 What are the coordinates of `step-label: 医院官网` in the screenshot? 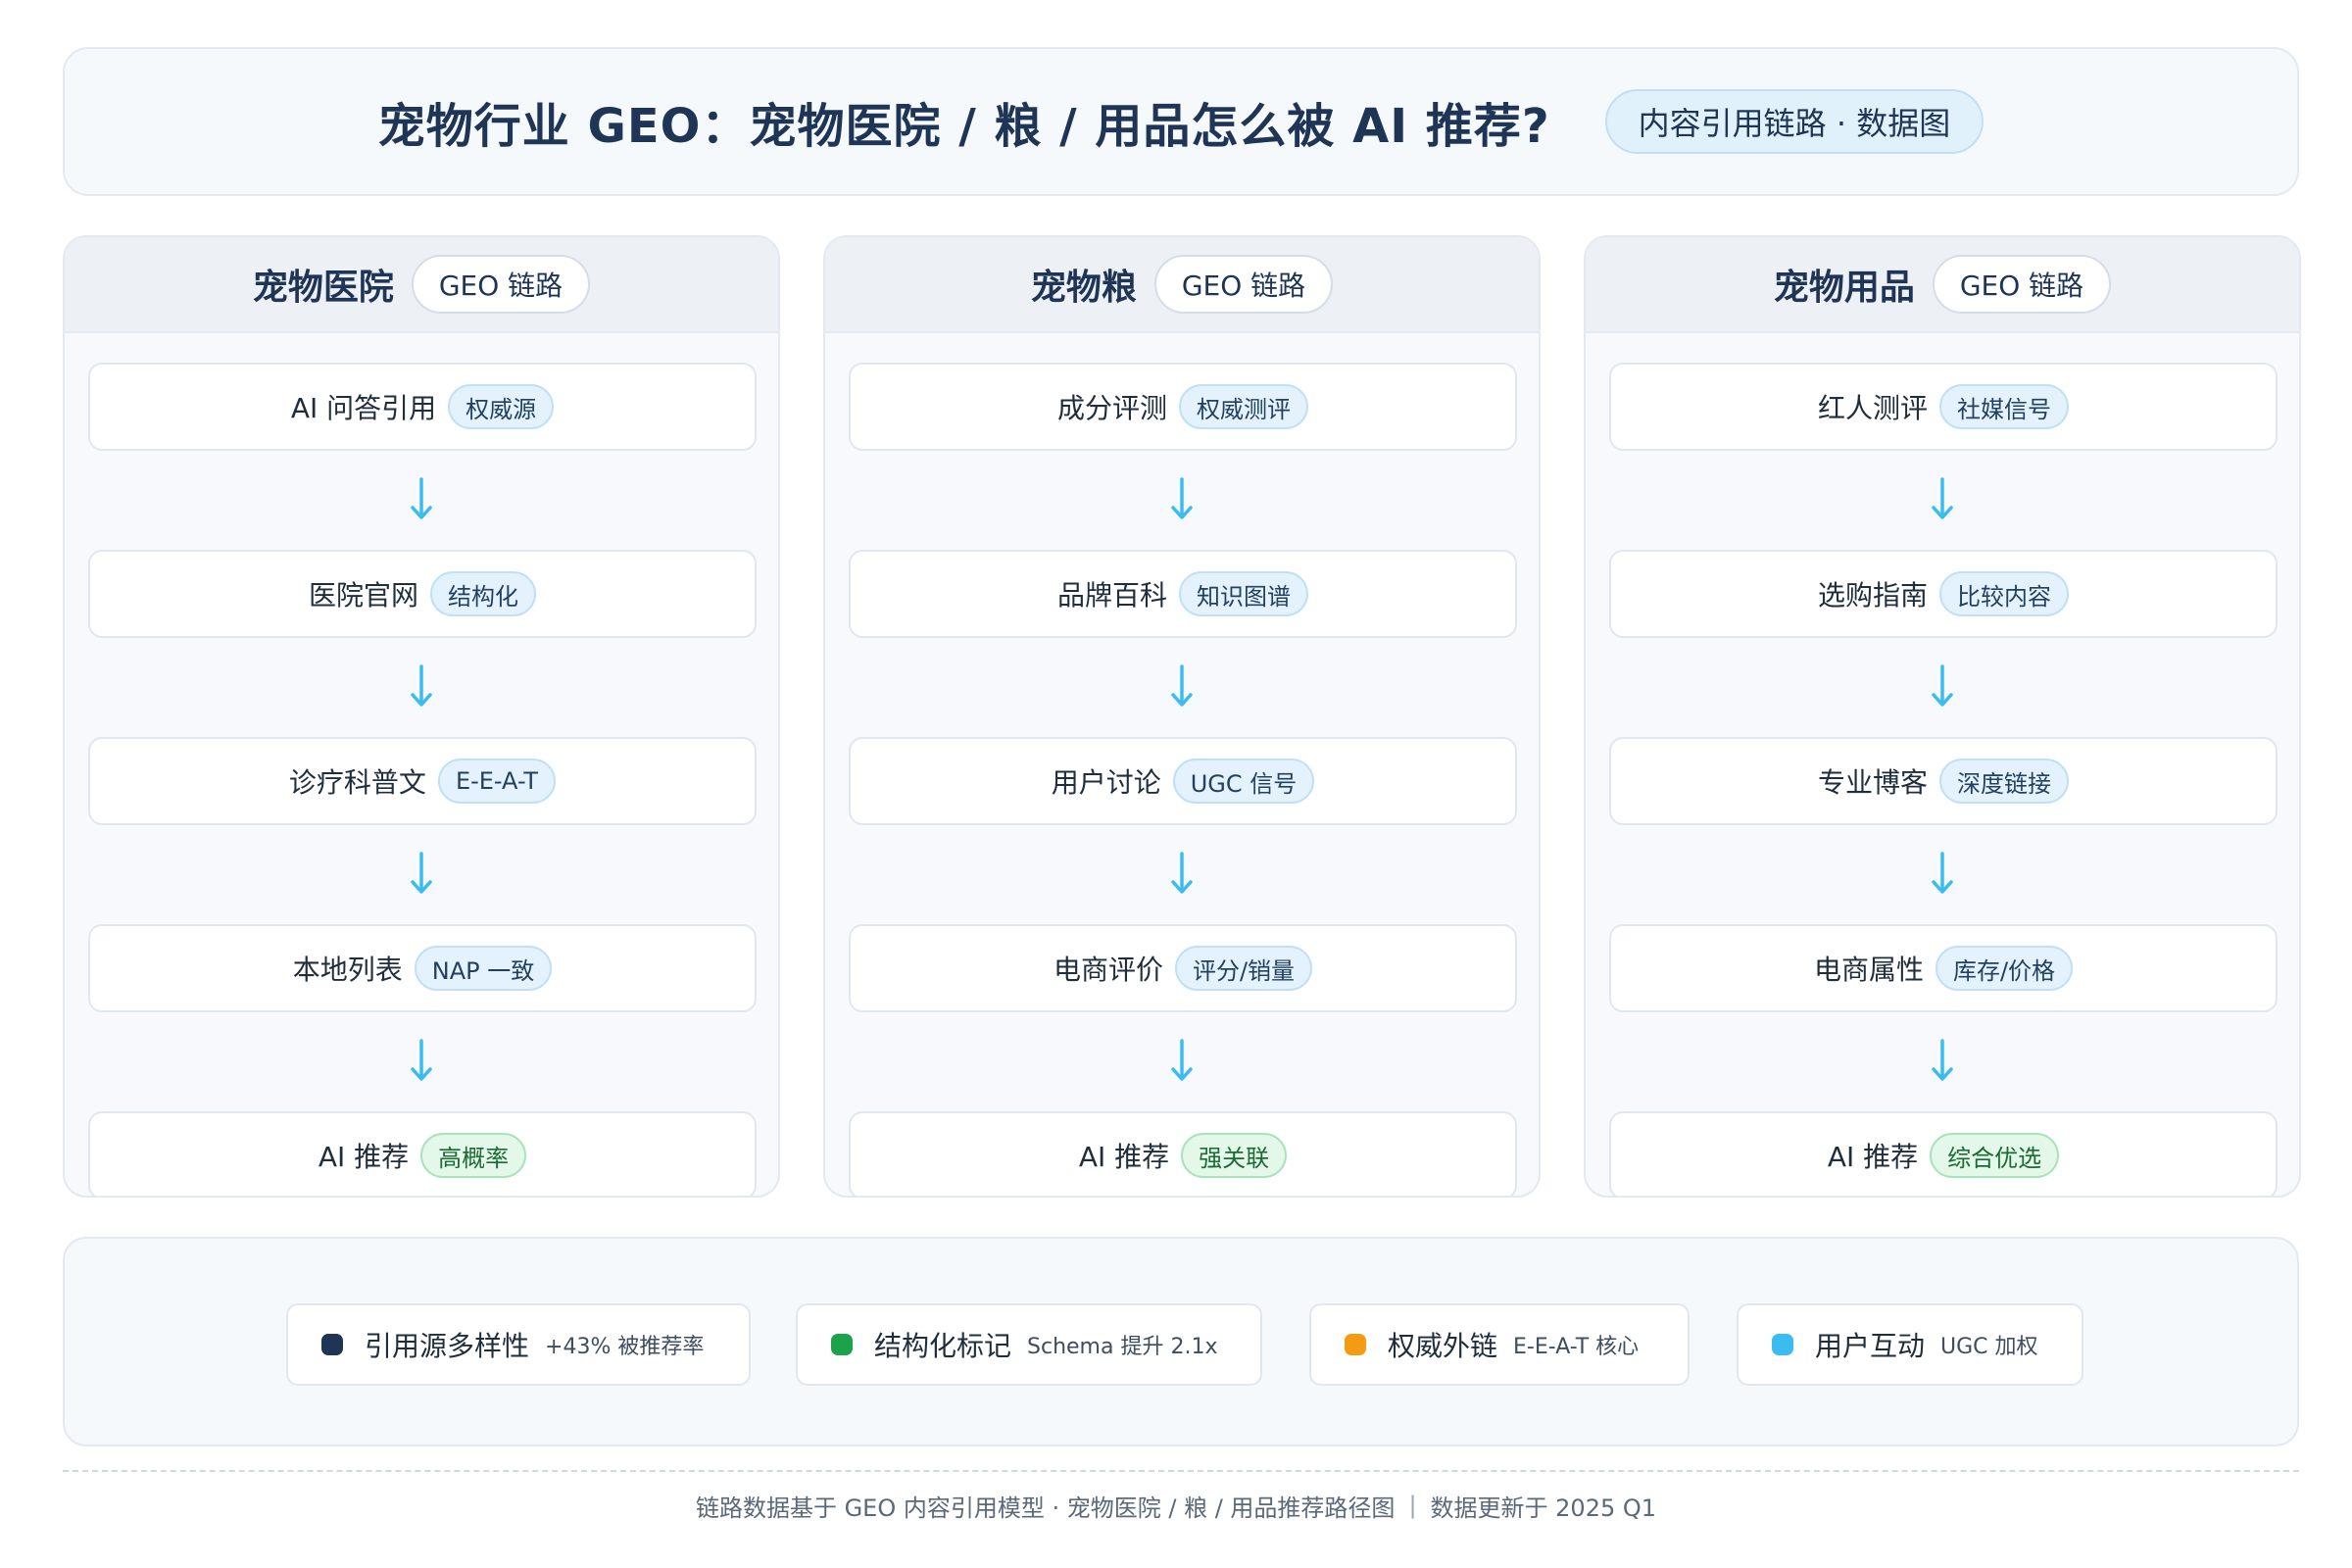 It's located at (363, 595).